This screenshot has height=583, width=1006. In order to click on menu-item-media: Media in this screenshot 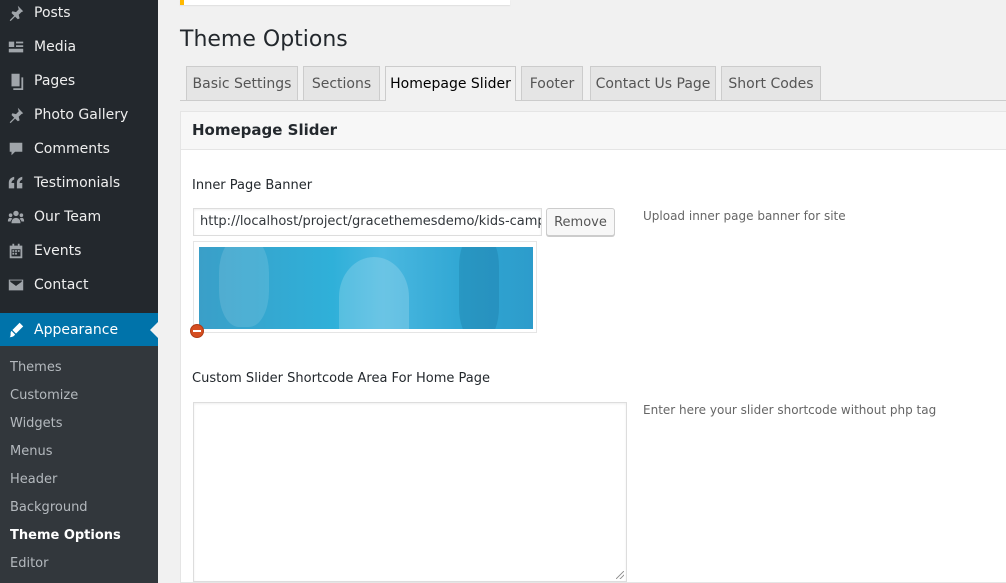, I will do `click(79, 47)`.